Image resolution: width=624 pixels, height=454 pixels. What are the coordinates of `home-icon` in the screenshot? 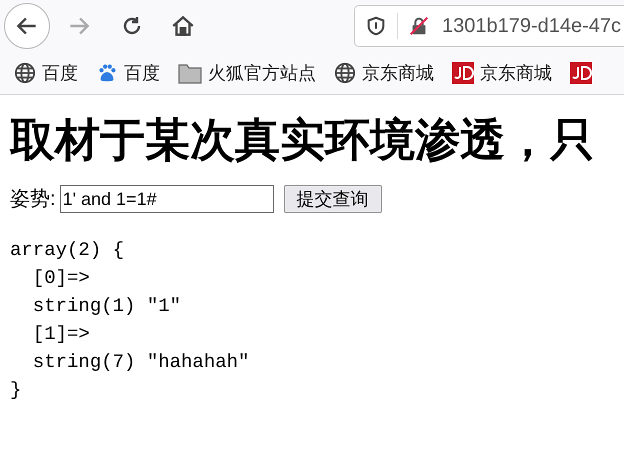 It's located at (183, 26).